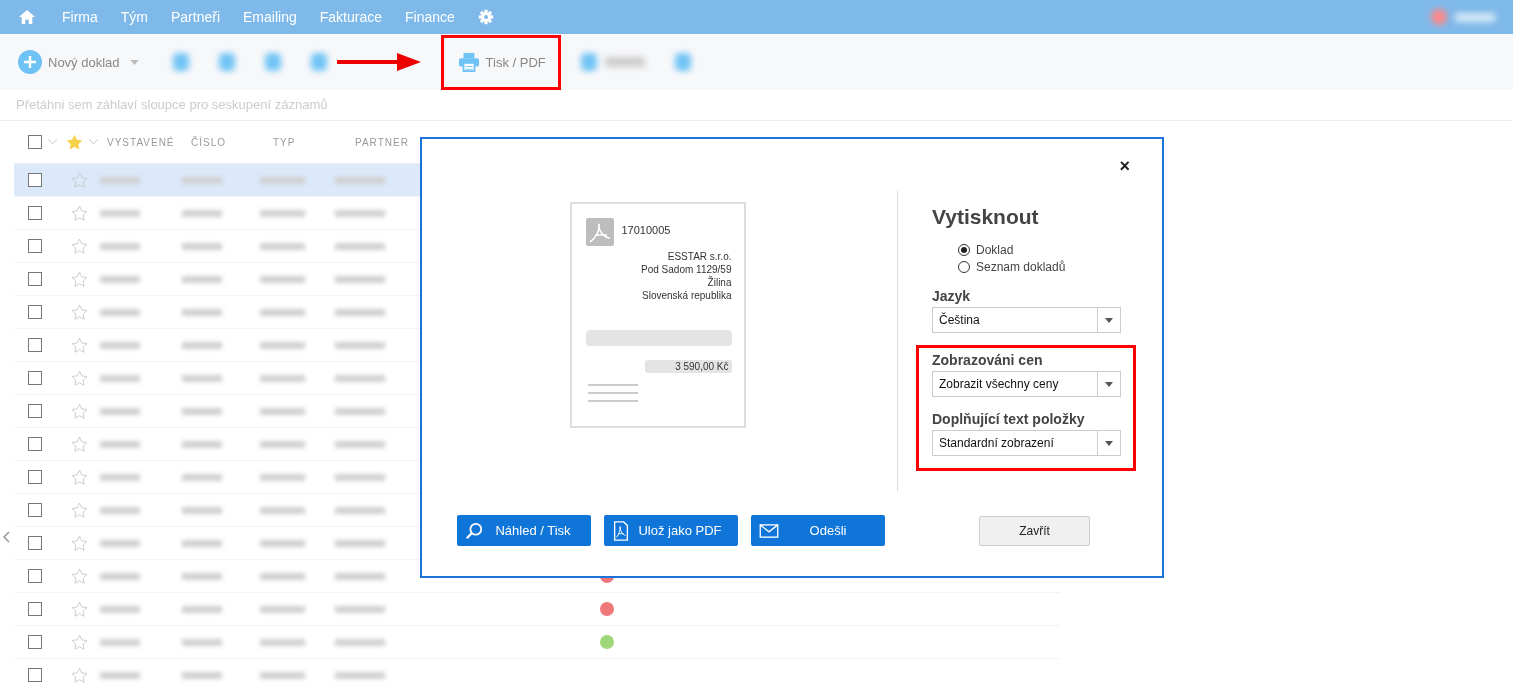 This screenshot has width=1513, height=691. I want to click on address-line: Pod Sadom 1129/59, so click(686, 269).